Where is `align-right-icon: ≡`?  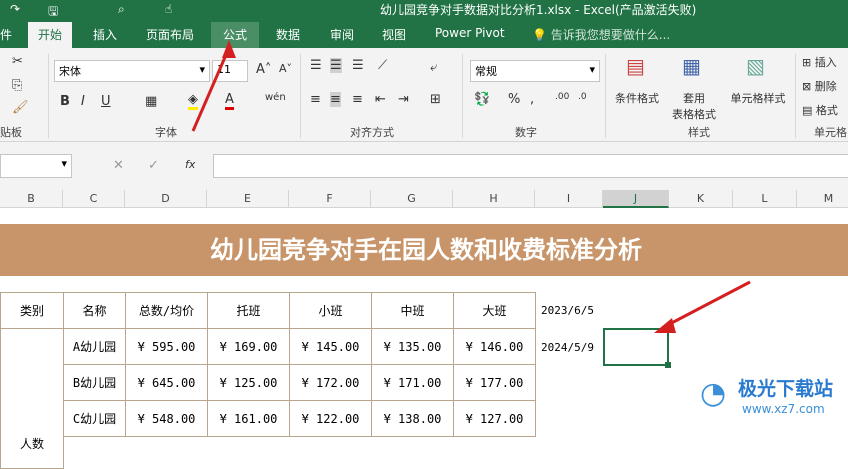
align-right-icon: ≡ is located at coordinates (357, 99).